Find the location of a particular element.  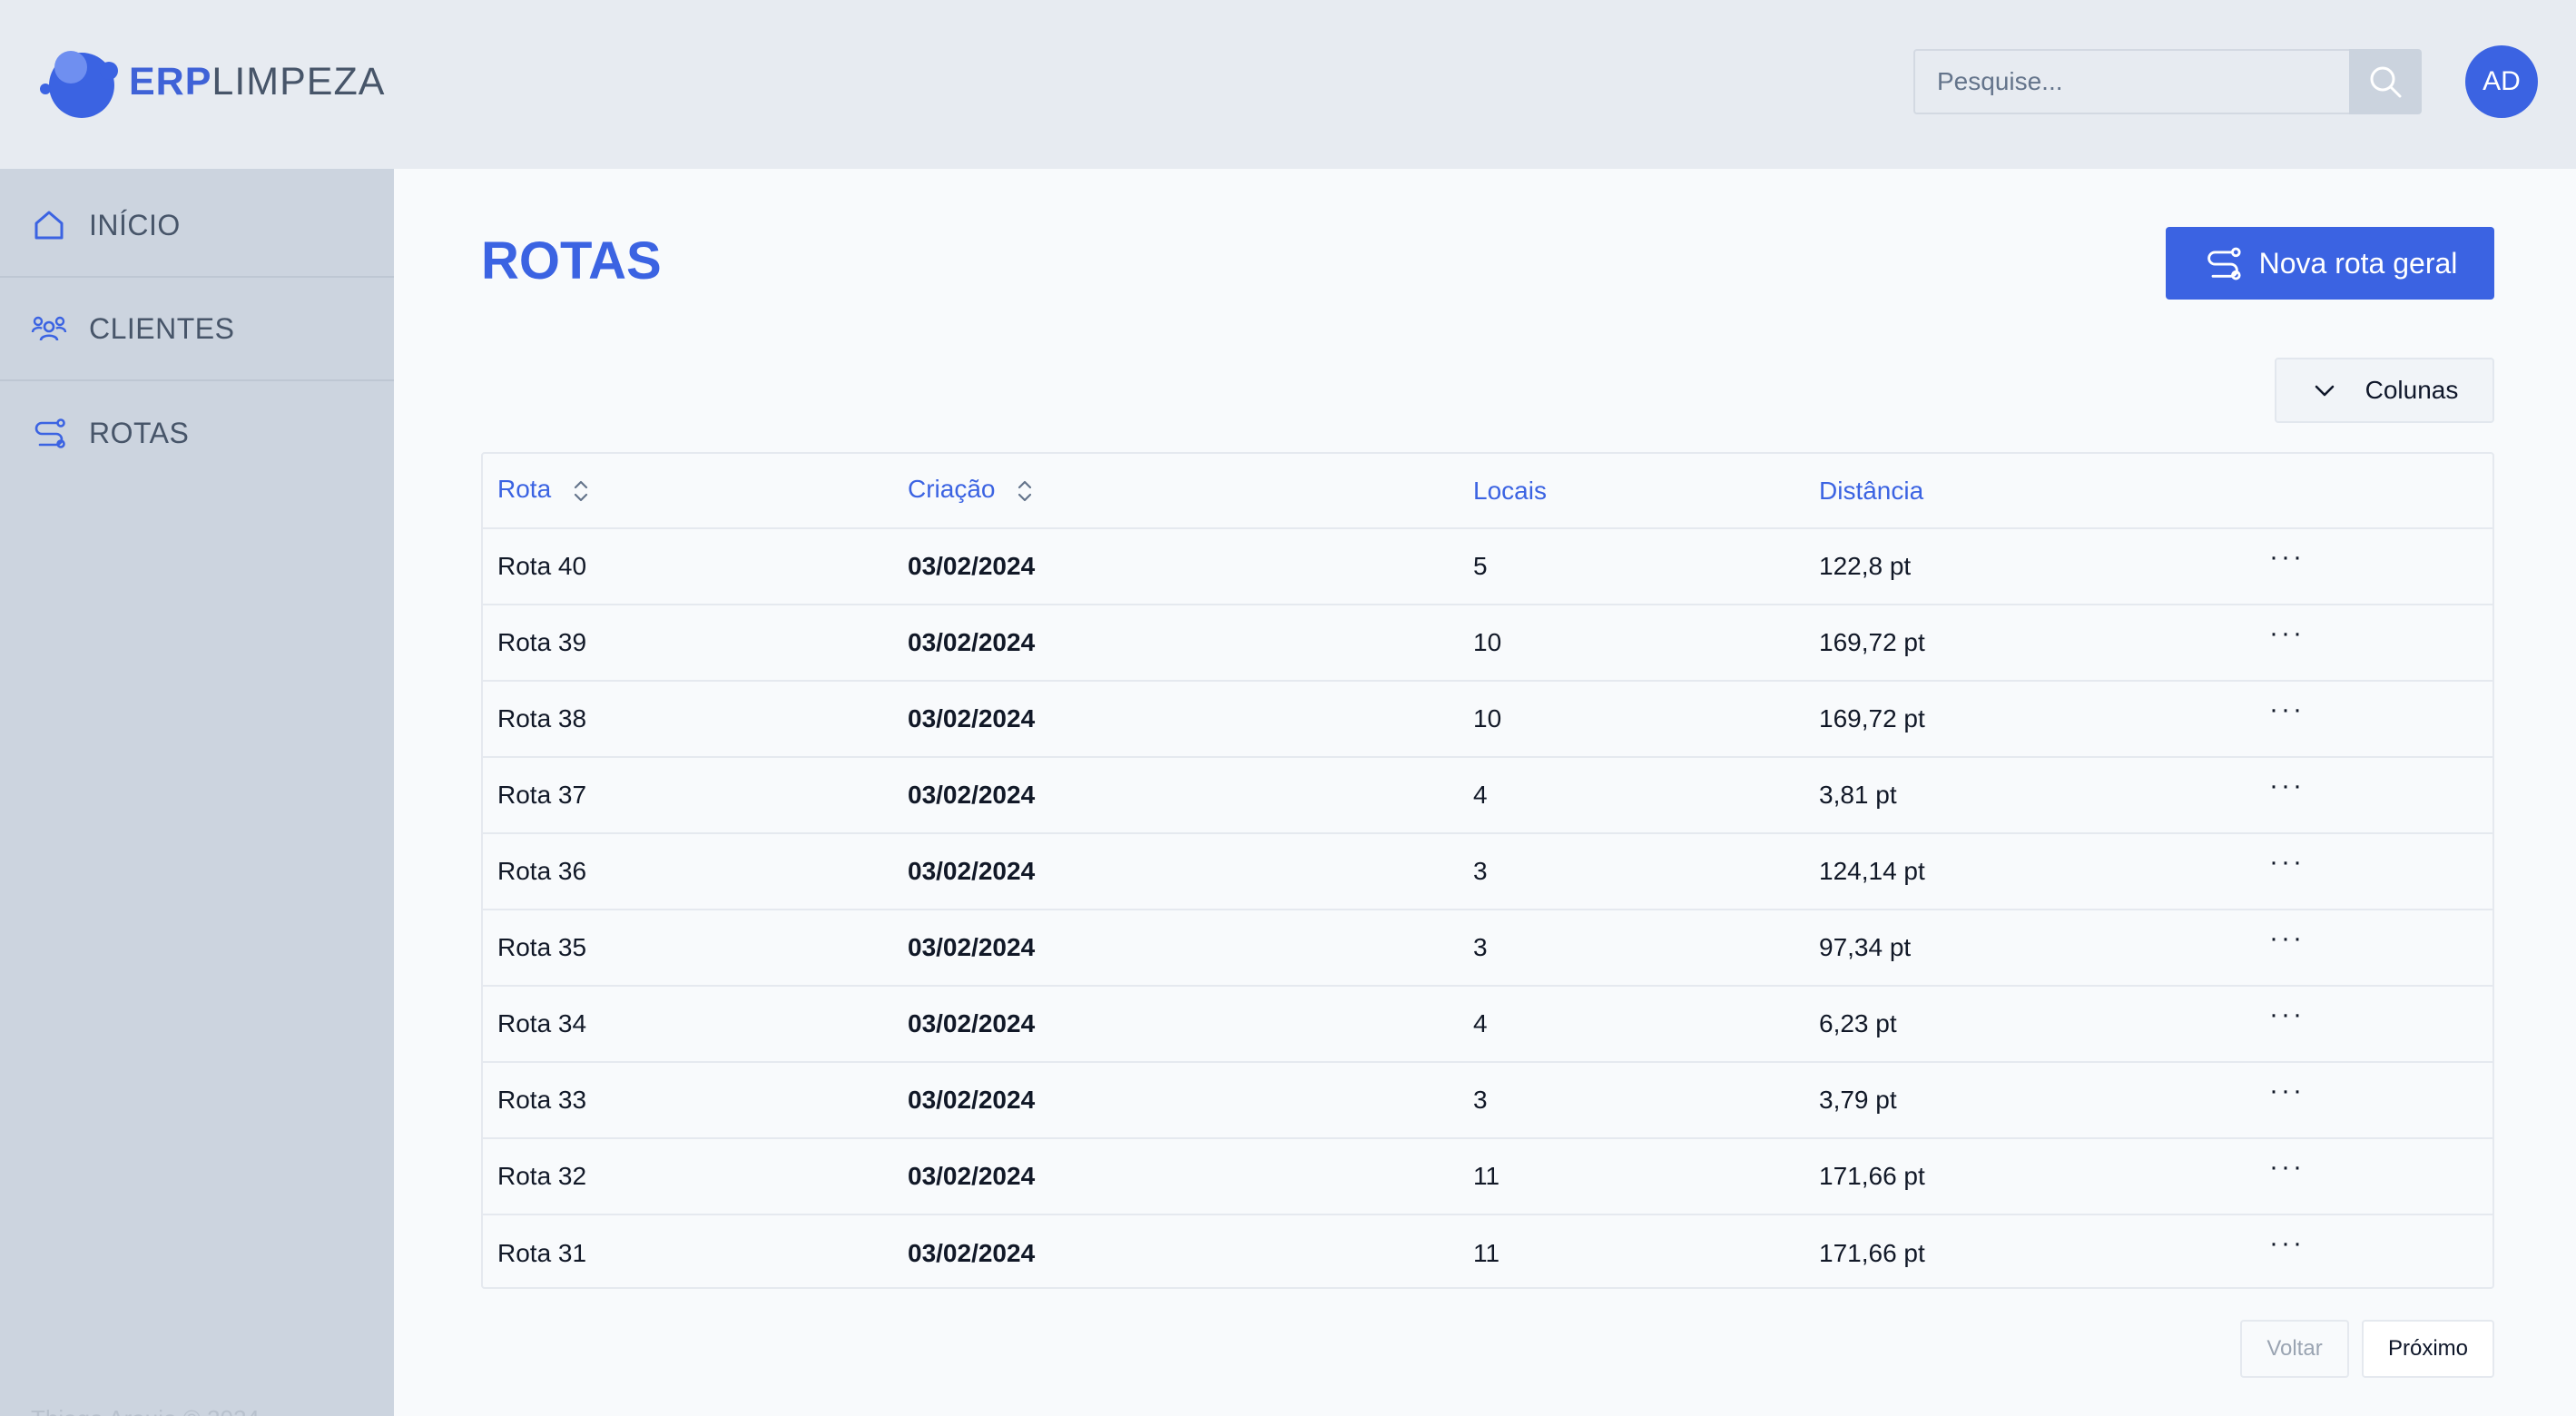

cell-distancia: 3,79 pt is located at coordinates (1858, 1100).